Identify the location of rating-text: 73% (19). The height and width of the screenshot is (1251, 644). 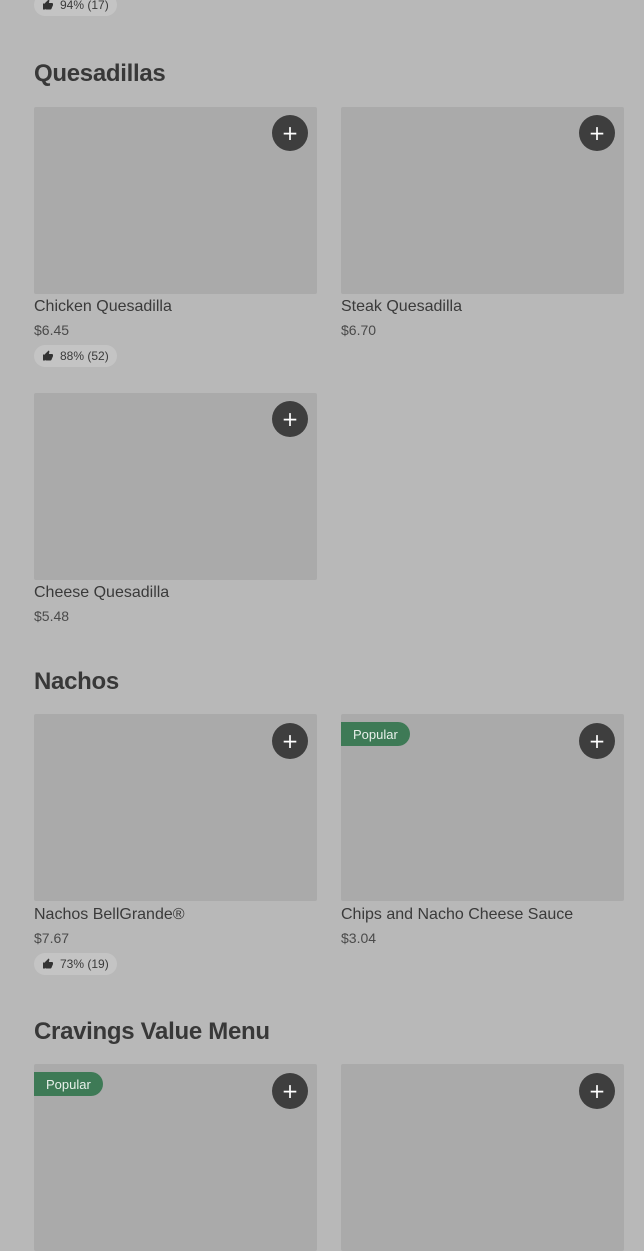
(84, 964).